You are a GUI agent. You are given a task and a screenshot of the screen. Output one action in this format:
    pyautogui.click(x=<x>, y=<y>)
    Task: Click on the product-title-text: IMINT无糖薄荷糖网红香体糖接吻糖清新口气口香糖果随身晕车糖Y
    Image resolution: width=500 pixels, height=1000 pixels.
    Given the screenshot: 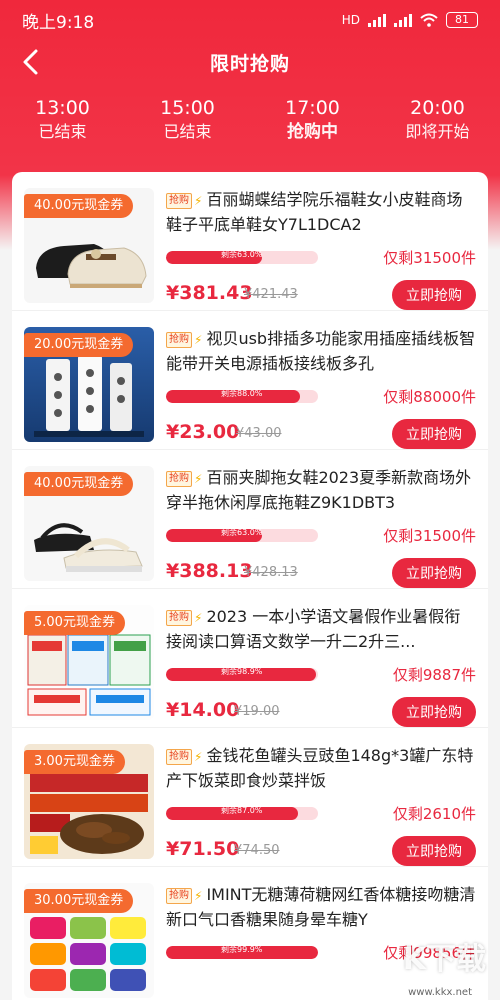 What is the action you would take?
    pyautogui.click(x=321, y=907)
    